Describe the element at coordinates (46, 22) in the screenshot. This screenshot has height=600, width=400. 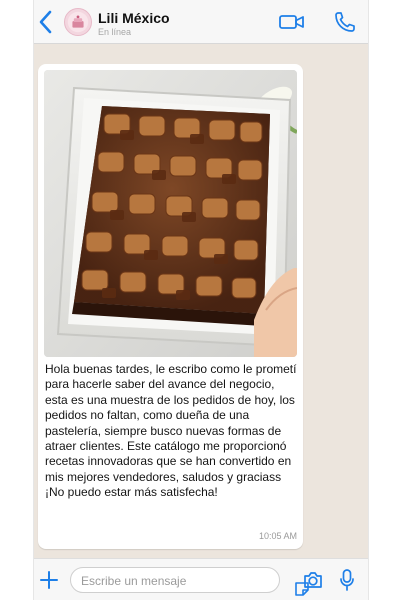
I see `chevron-left-icon` at that location.